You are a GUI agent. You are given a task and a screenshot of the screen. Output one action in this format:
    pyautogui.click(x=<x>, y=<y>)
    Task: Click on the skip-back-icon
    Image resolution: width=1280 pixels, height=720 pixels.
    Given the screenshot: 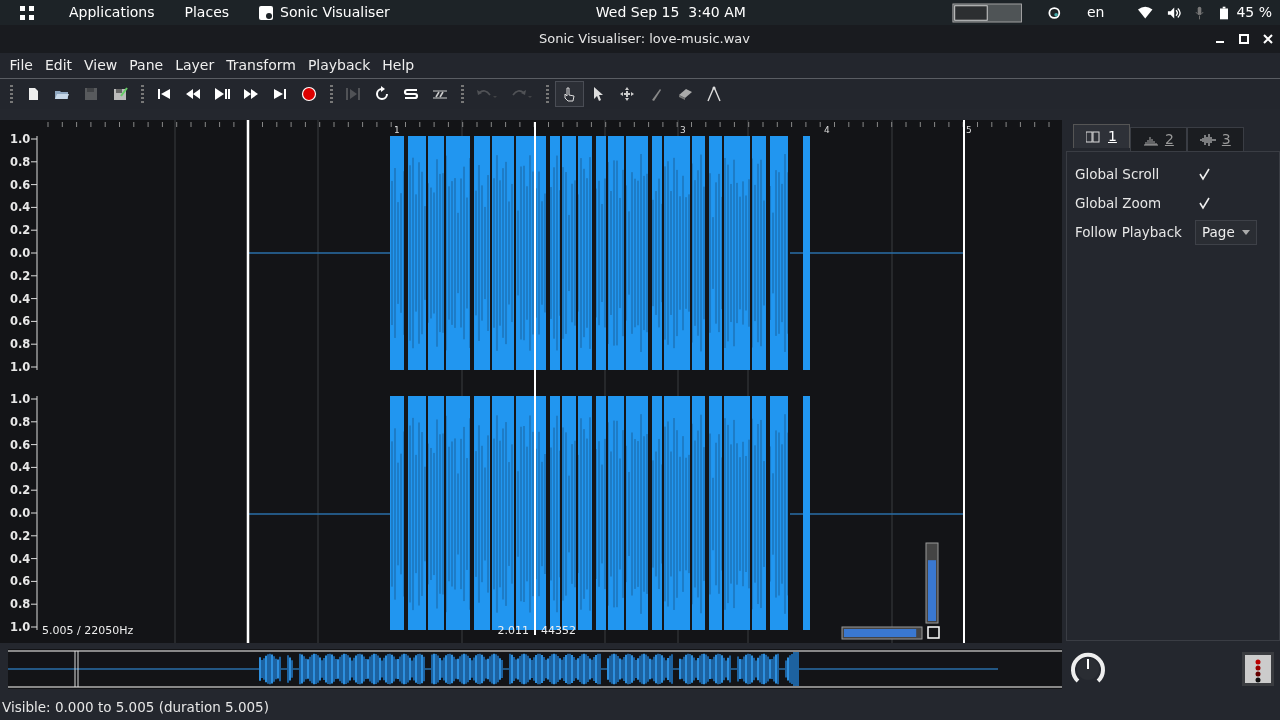 What is the action you would take?
    pyautogui.click(x=164, y=94)
    